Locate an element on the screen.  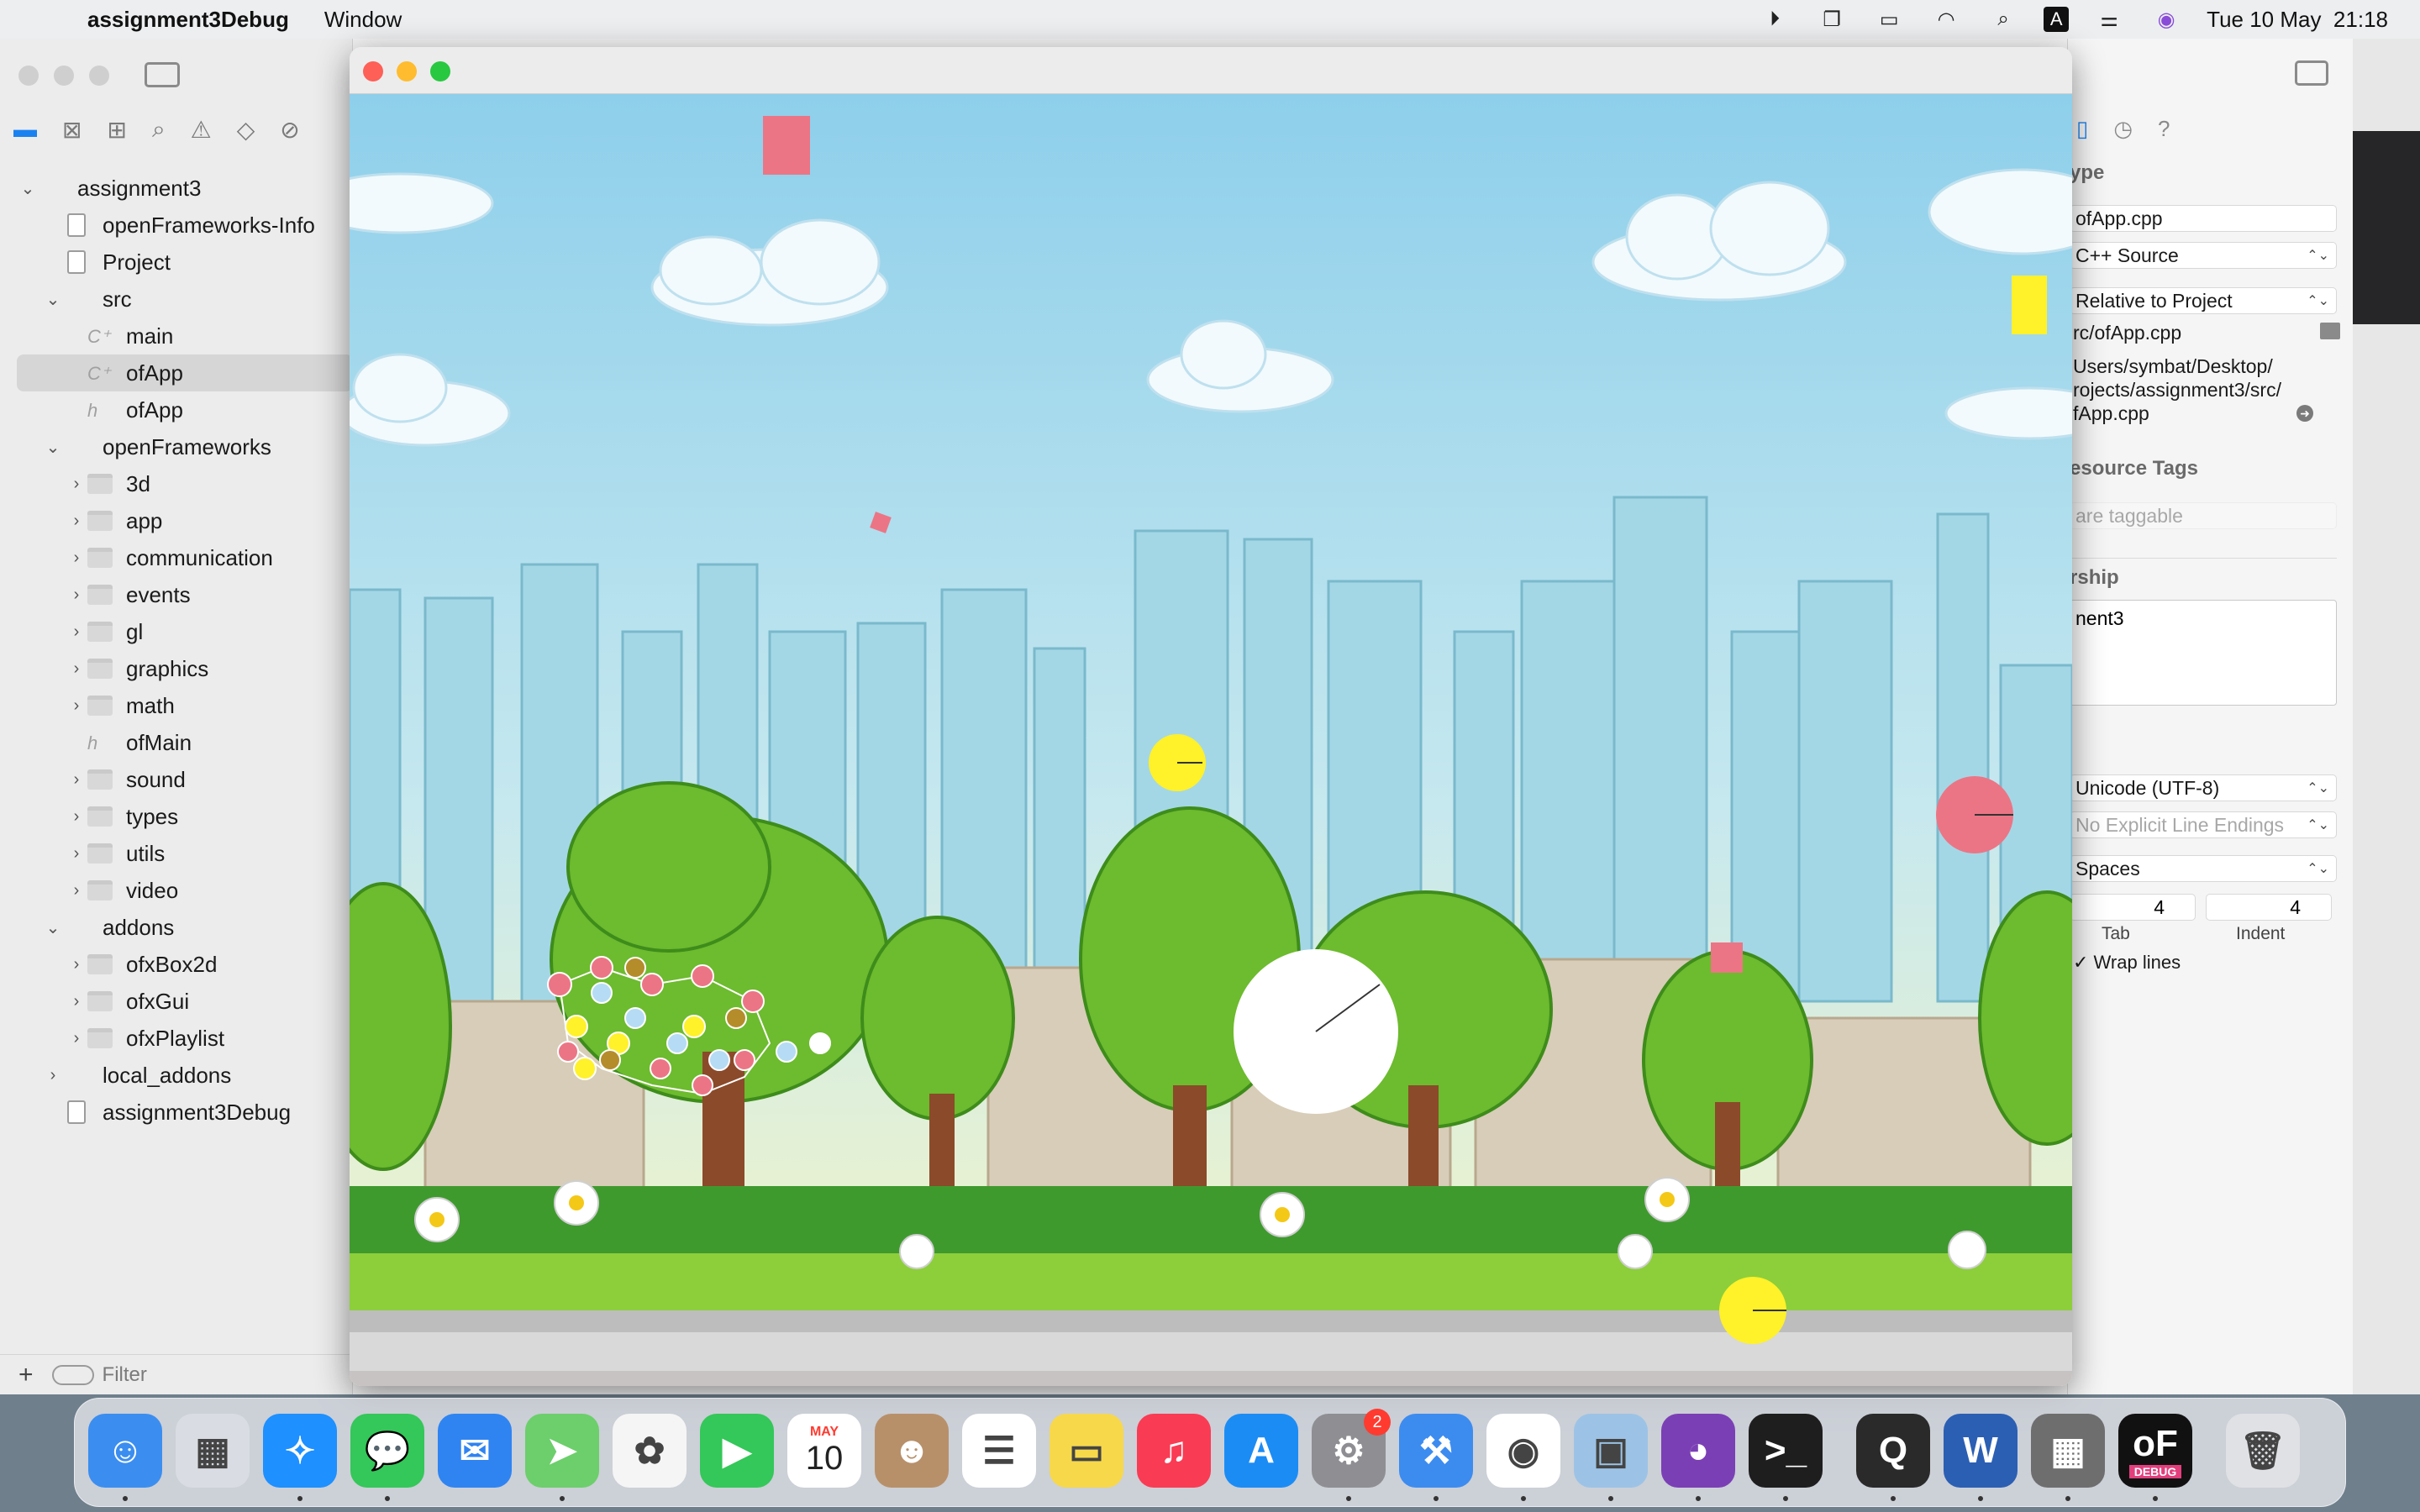
source-control-icon: ⊠ is located at coordinates (72, 130).